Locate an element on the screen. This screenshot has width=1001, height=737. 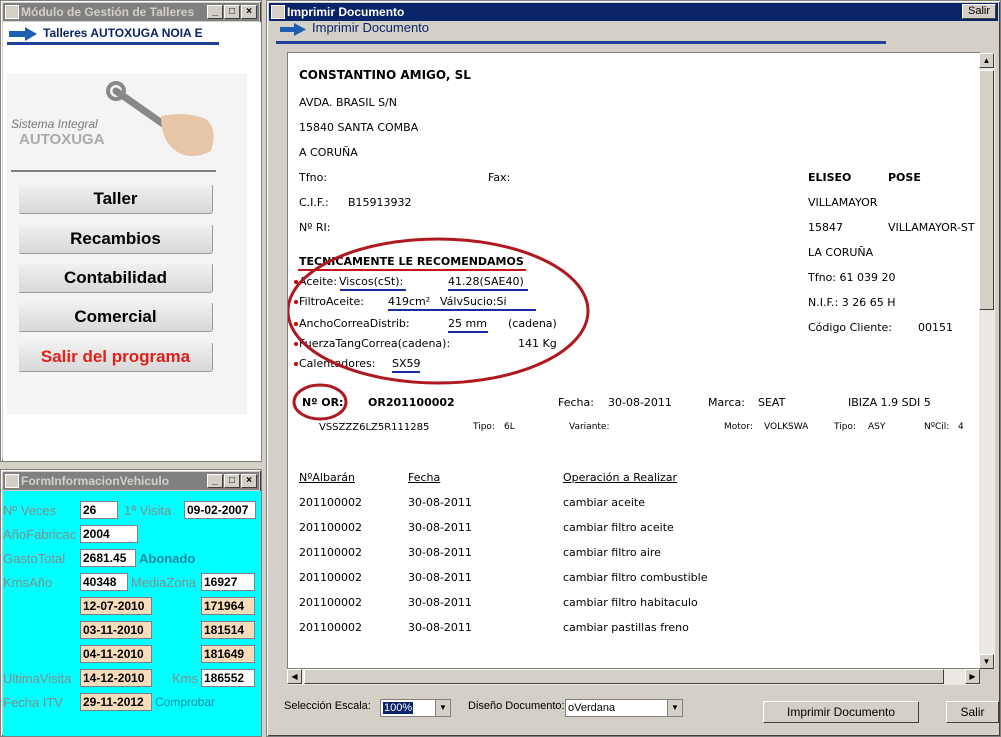
exit-program-button: Salir del programa is located at coordinates (115, 357).